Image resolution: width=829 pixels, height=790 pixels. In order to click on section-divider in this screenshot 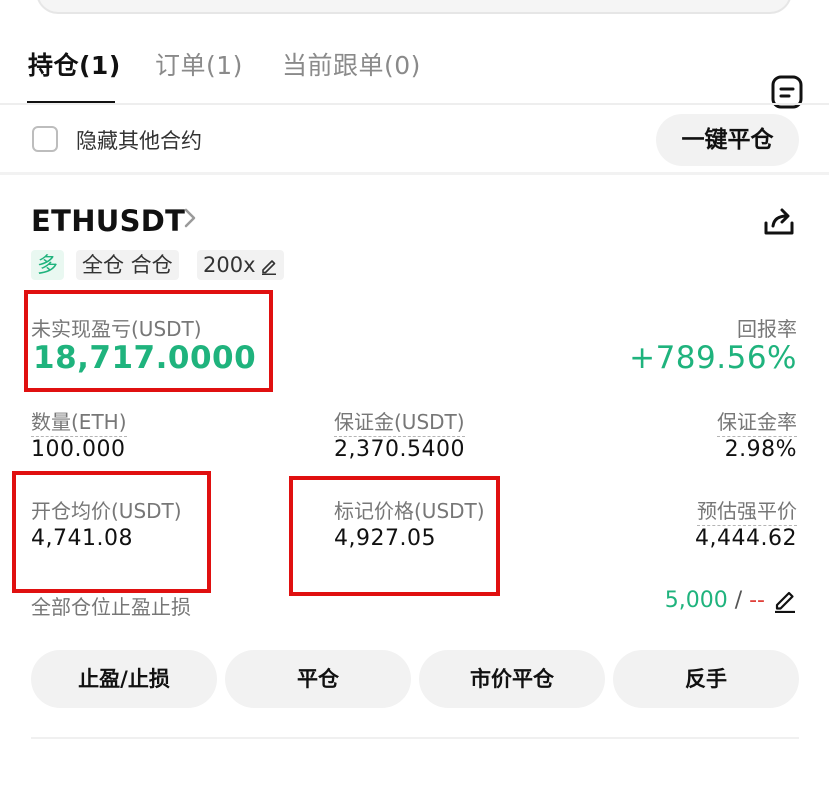, I will do `click(414, 173)`.